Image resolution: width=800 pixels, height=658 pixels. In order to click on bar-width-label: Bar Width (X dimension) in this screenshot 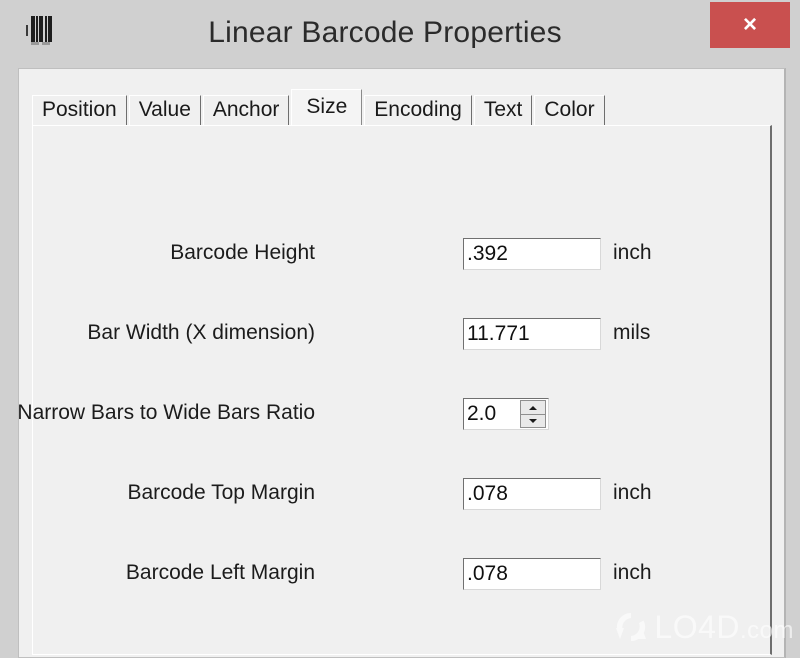, I will do `click(201, 332)`.